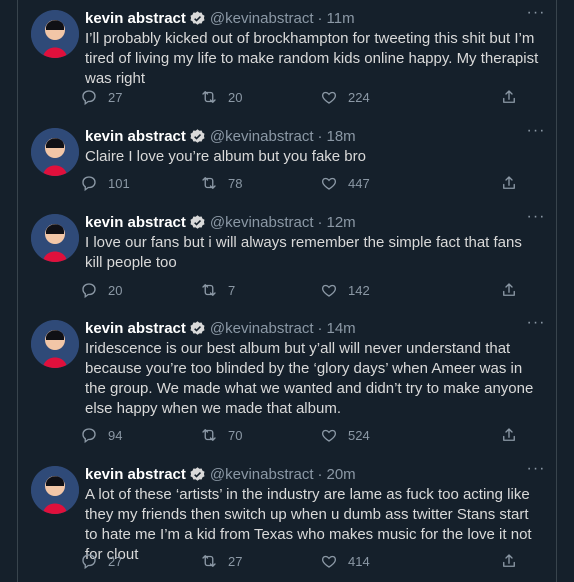 This screenshot has width=574, height=582. What do you see at coordinates (9, 291) in the screenshot?
I see `left-rail` at bounding box center [9, 291].